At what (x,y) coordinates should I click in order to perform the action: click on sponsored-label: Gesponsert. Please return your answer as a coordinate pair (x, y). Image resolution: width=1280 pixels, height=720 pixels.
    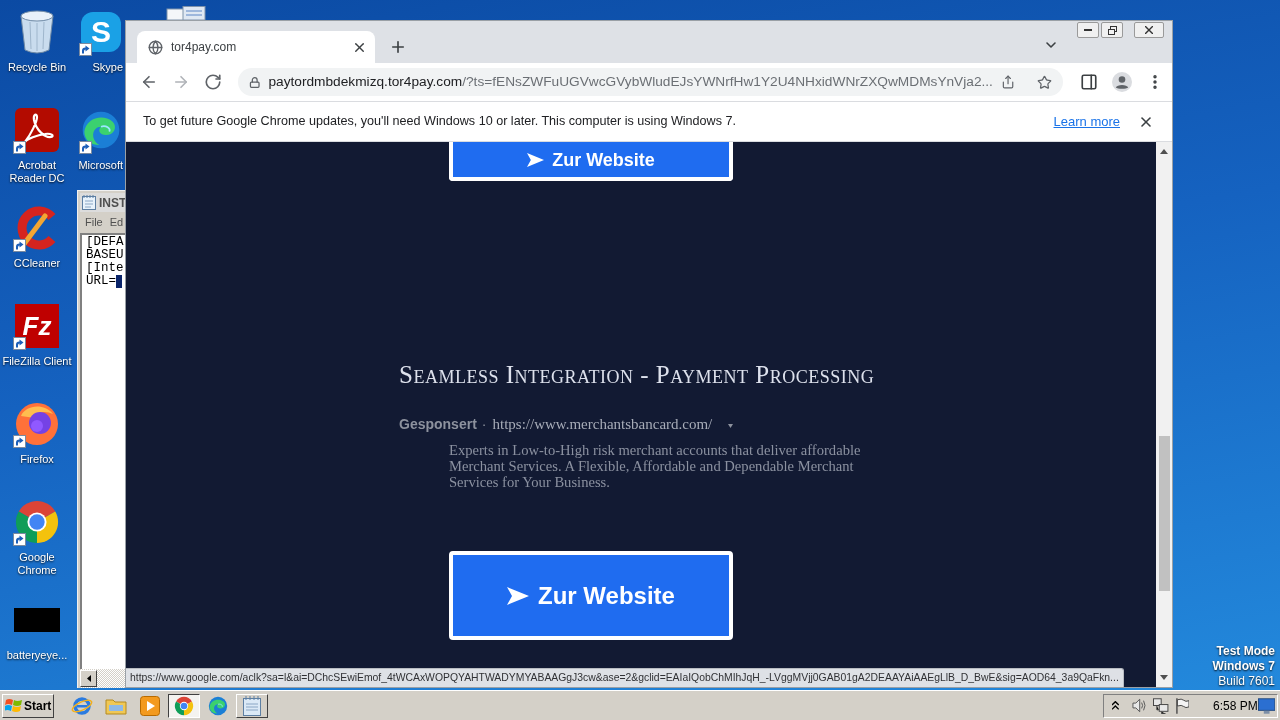
    Looking at the image, I should click on (438, 424).